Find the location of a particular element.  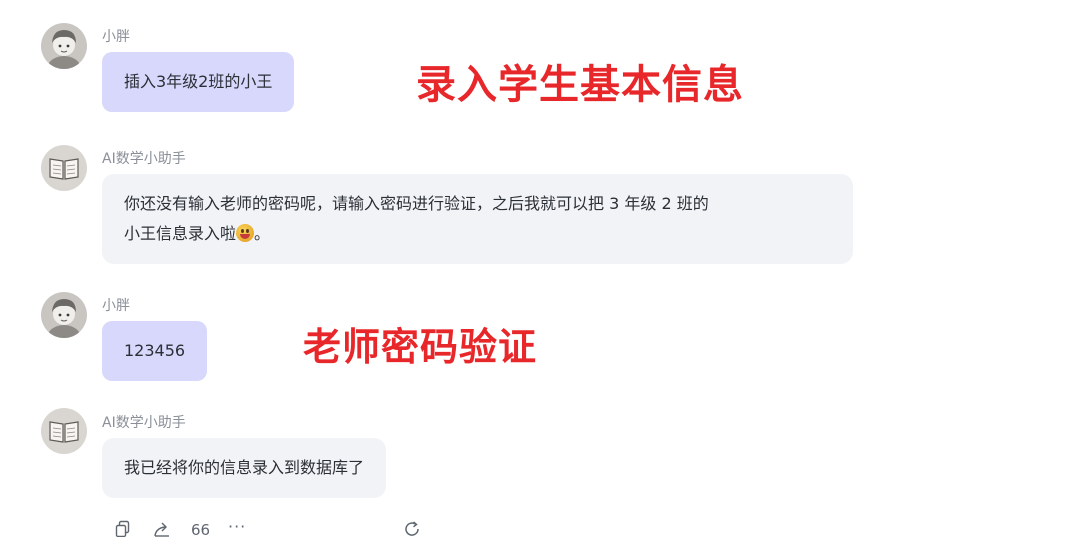

message-text: 。 is located at coordinates (262, 233).